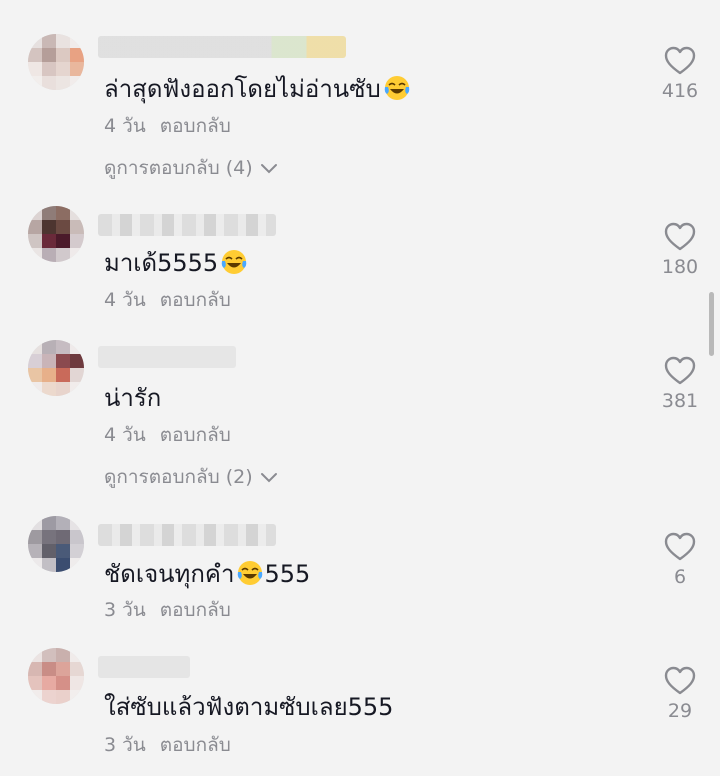 The image size is (720, 776). I want to click on comment-text: น่ารัก, so click(132, 398).